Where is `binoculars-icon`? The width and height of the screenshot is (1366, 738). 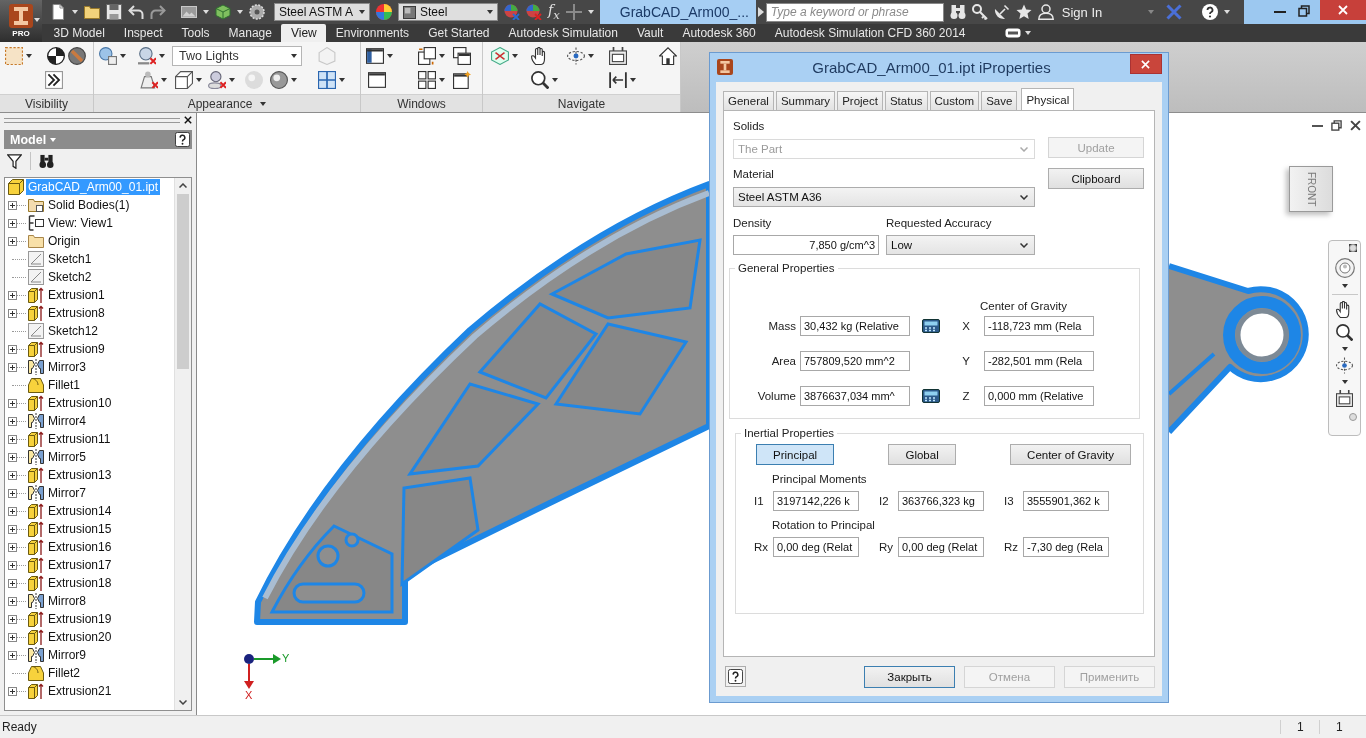
binoculars-icon is located at coordinates (957, 12).